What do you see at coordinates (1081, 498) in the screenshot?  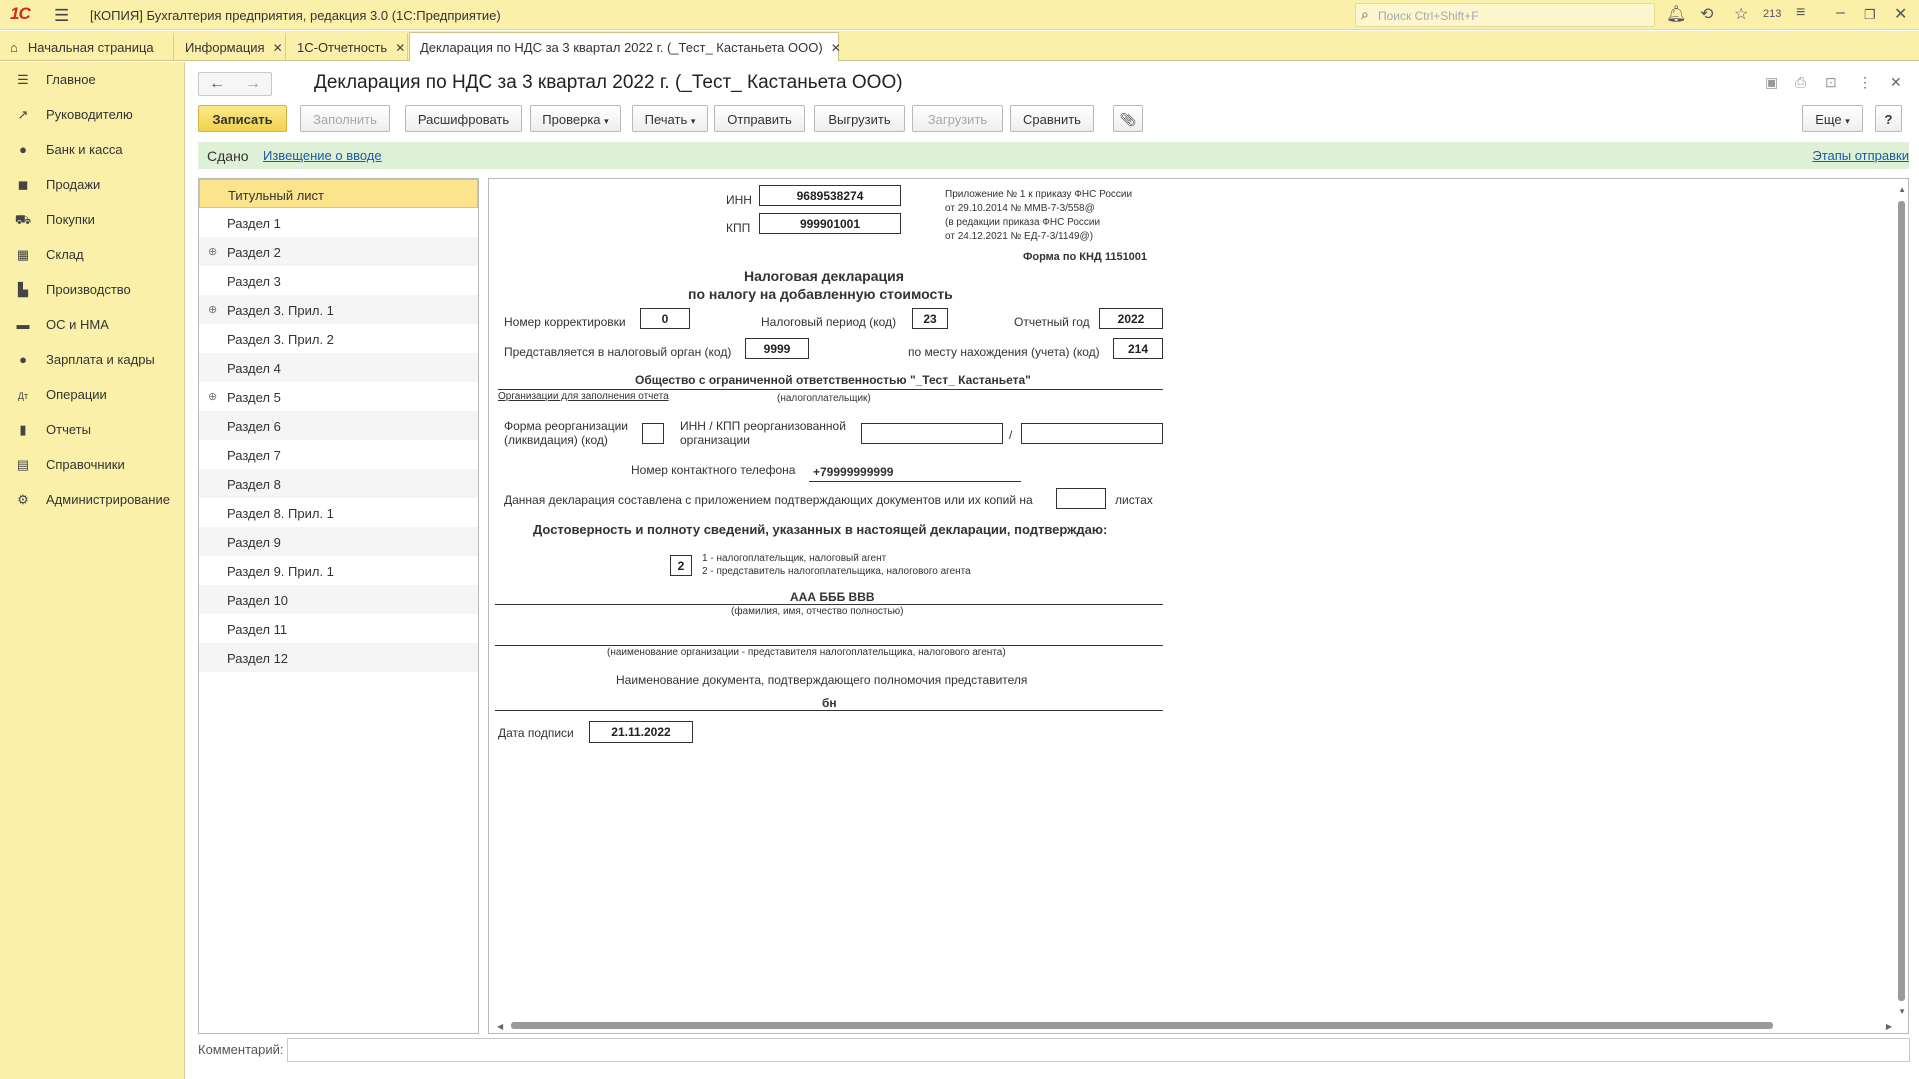 I see `pages-count-field` at bounding box center [1081, 498].